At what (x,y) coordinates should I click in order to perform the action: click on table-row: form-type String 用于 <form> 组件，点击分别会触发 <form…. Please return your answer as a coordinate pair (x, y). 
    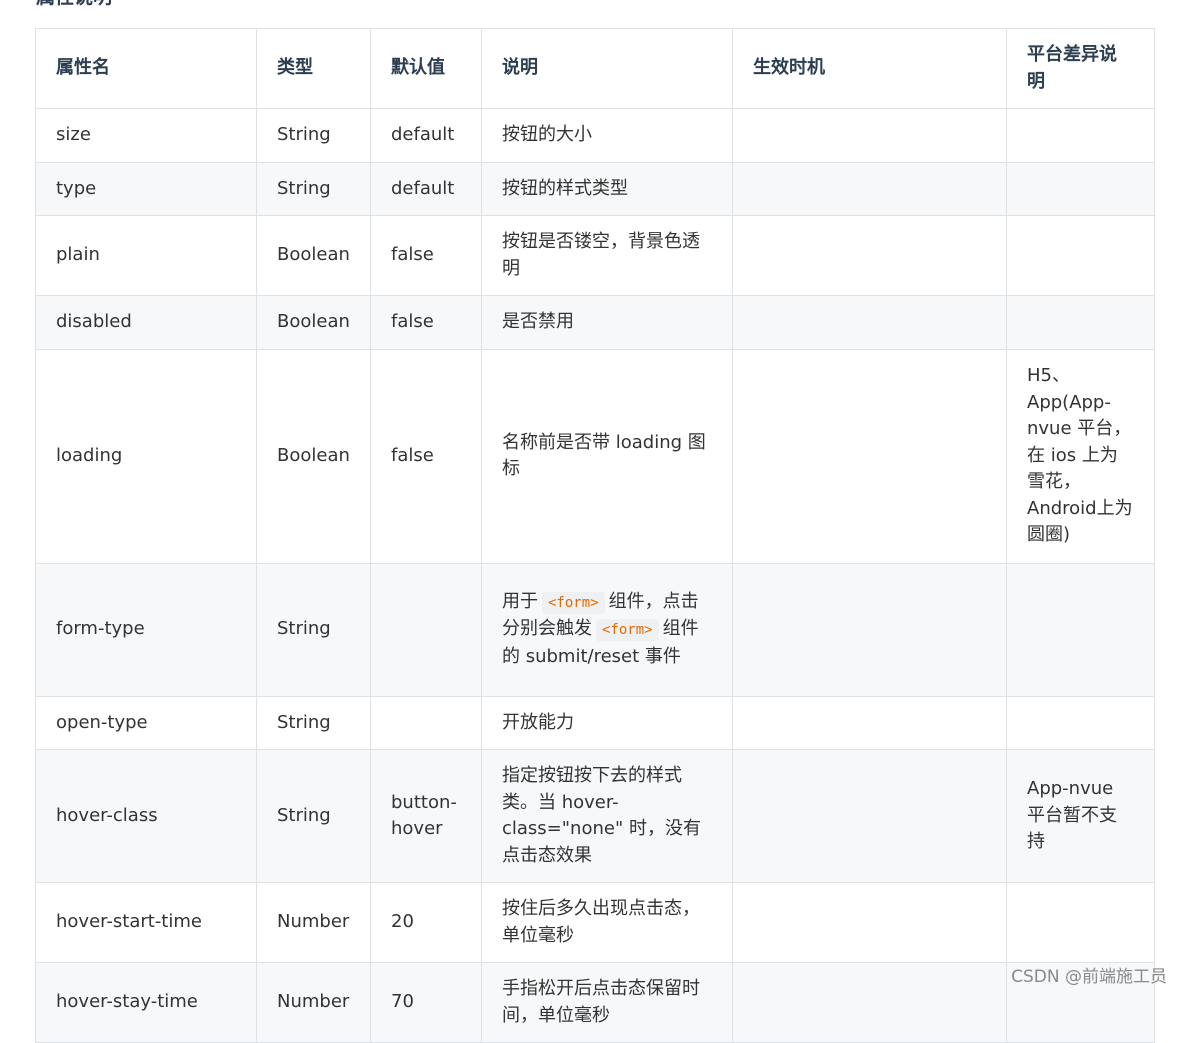
    Looking at the image, I should click on (595, 629).